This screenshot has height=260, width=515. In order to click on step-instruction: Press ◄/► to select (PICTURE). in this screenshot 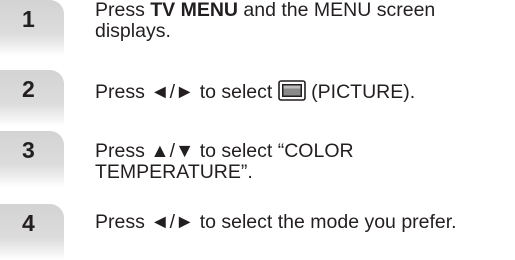, I will do `click(302, 91)`.